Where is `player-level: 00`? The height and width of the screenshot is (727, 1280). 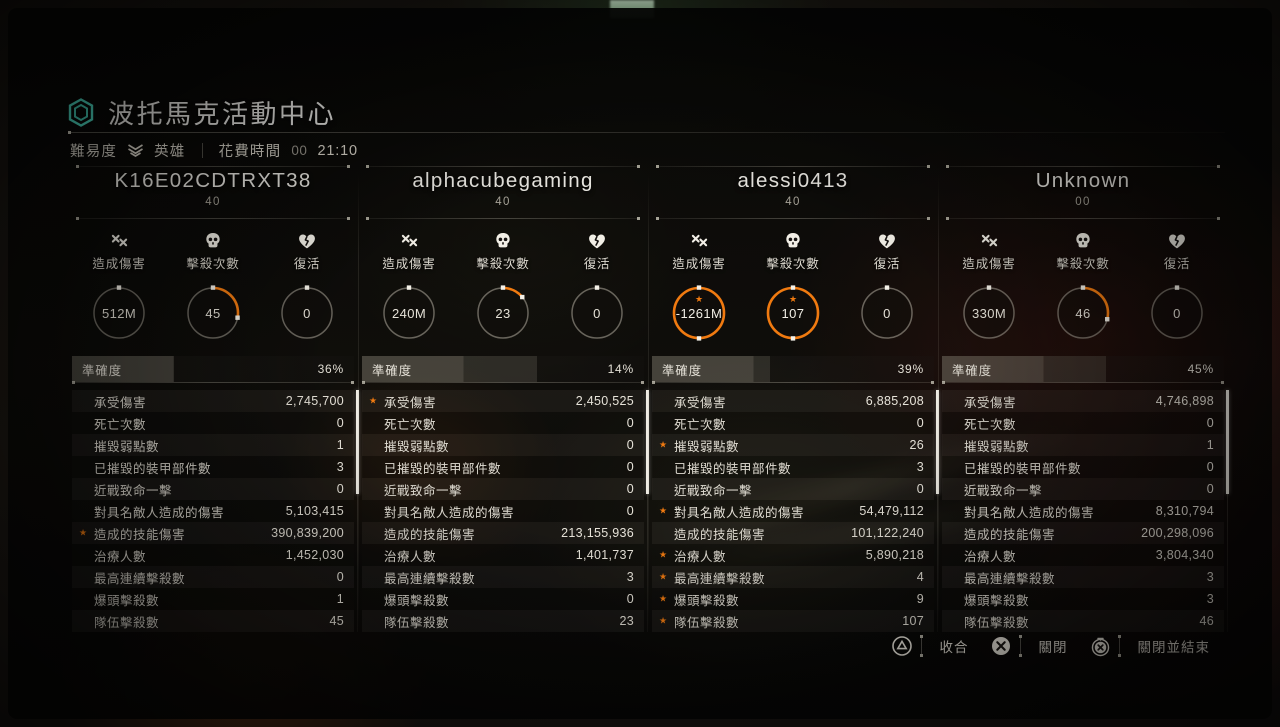
player-level: 00 is located at coordinates (1083, 202).